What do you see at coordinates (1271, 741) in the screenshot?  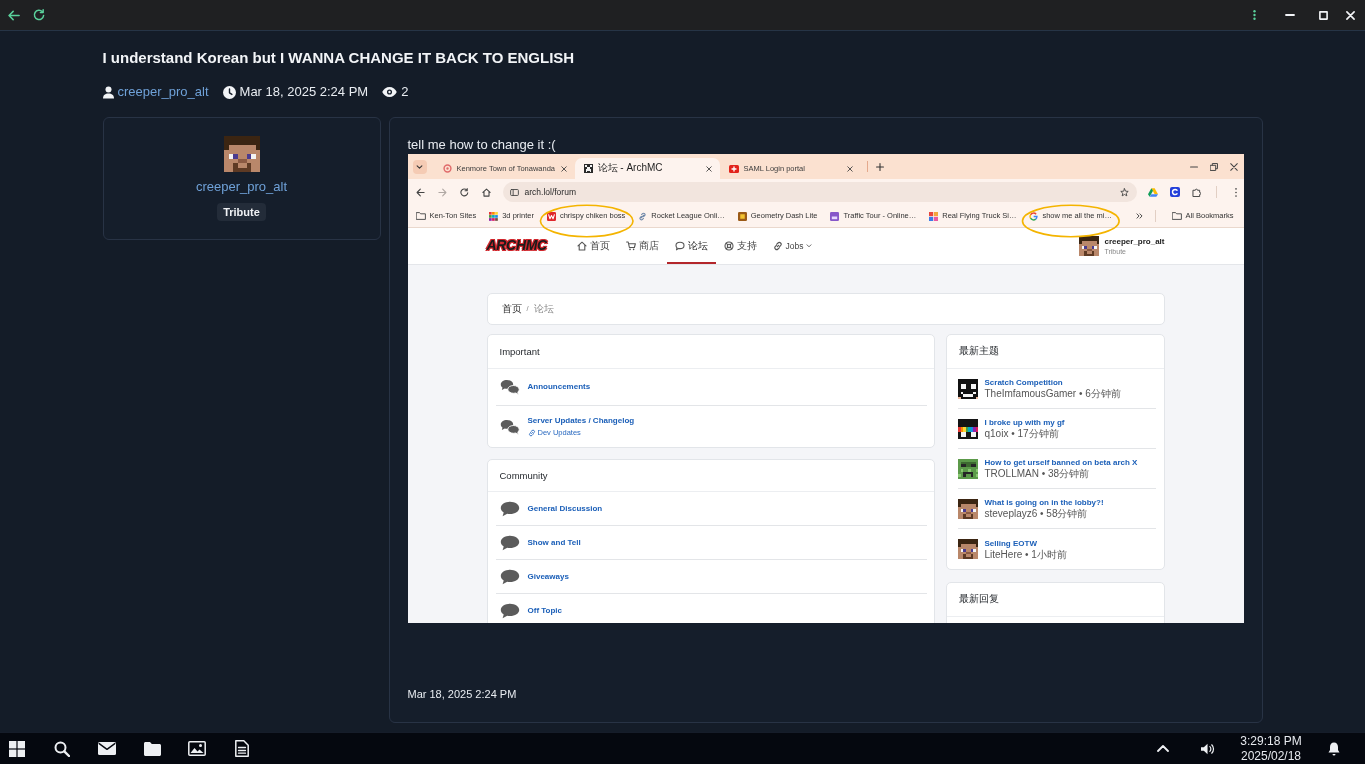 I see `clock-time: 3:29:18 PM` at bounding box center [1271, 741].